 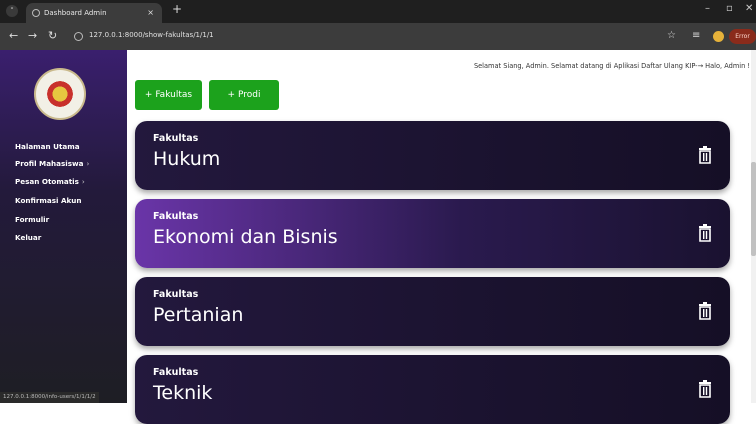 I want to click on fakultas-name: Teknik, so click(x=183, y=393).